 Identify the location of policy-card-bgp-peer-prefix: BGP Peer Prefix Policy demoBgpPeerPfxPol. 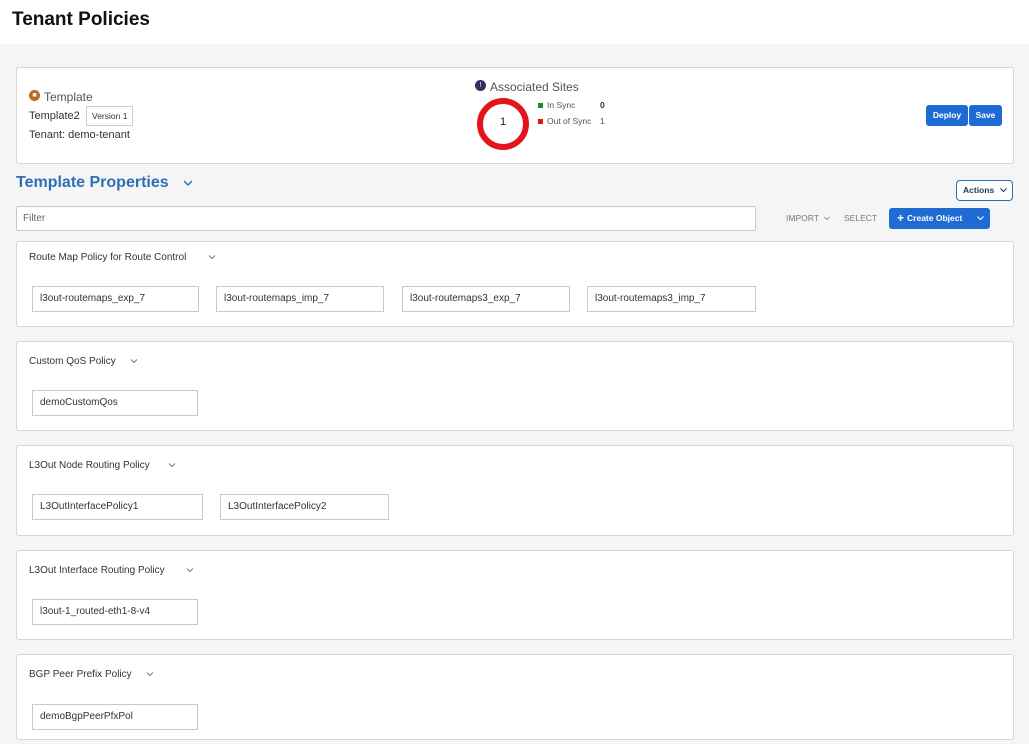
(515, 697).